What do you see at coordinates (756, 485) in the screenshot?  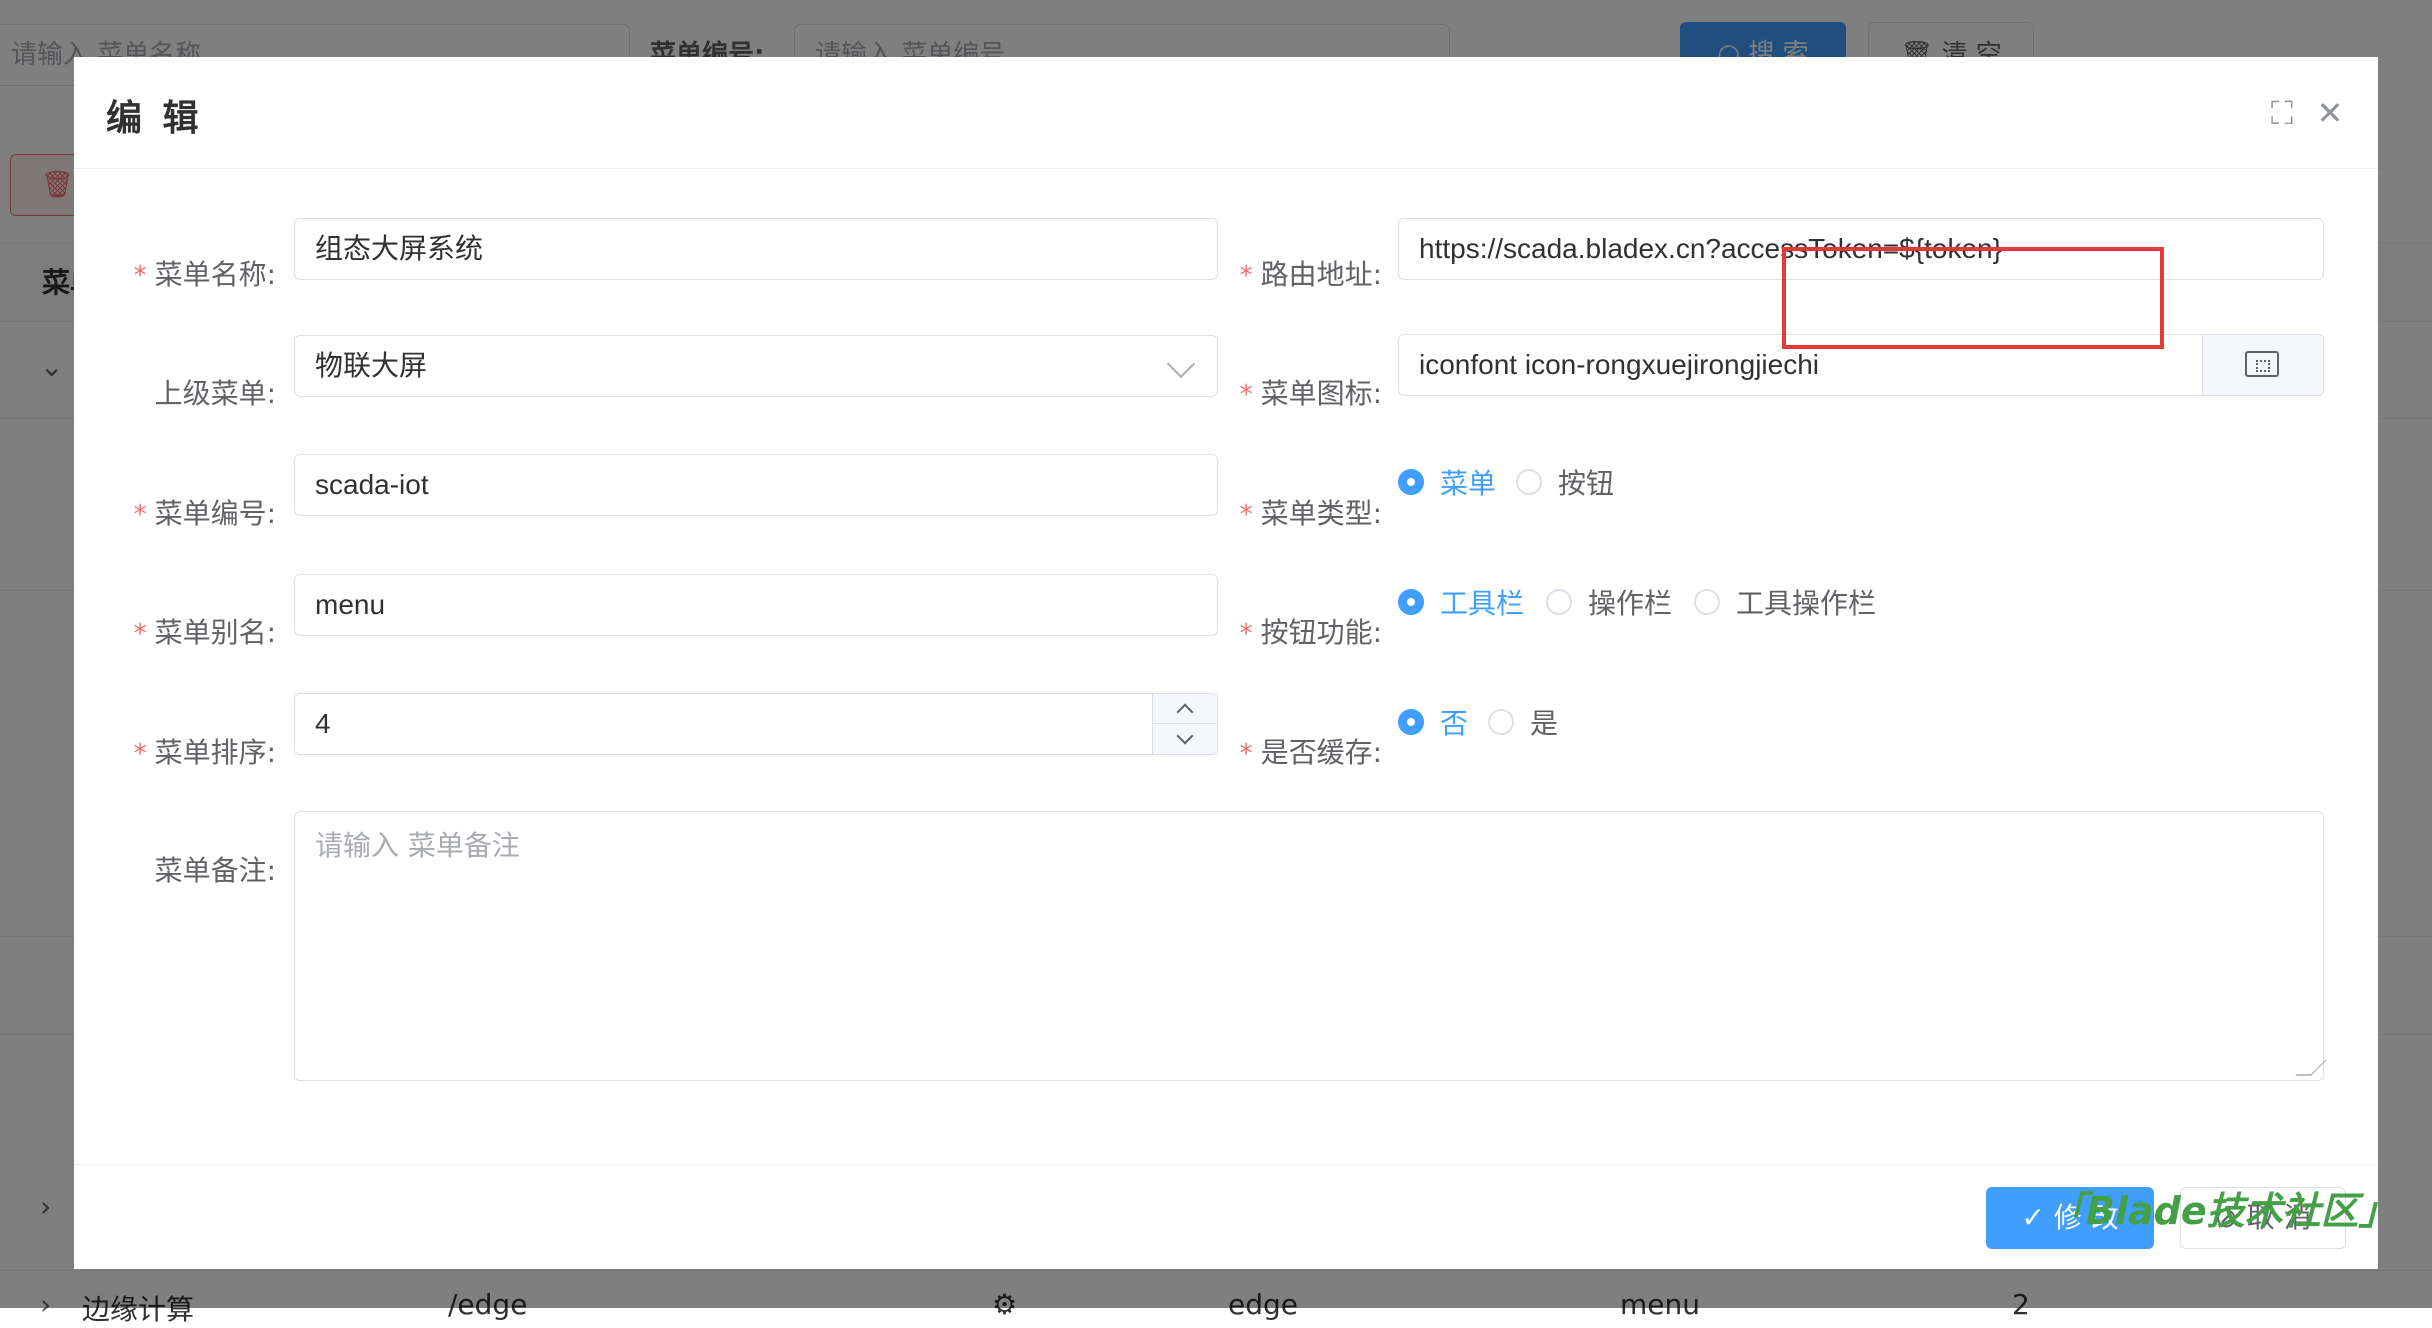 I see `menu-code-input: scada-iot` at bounding box center [756, 485].